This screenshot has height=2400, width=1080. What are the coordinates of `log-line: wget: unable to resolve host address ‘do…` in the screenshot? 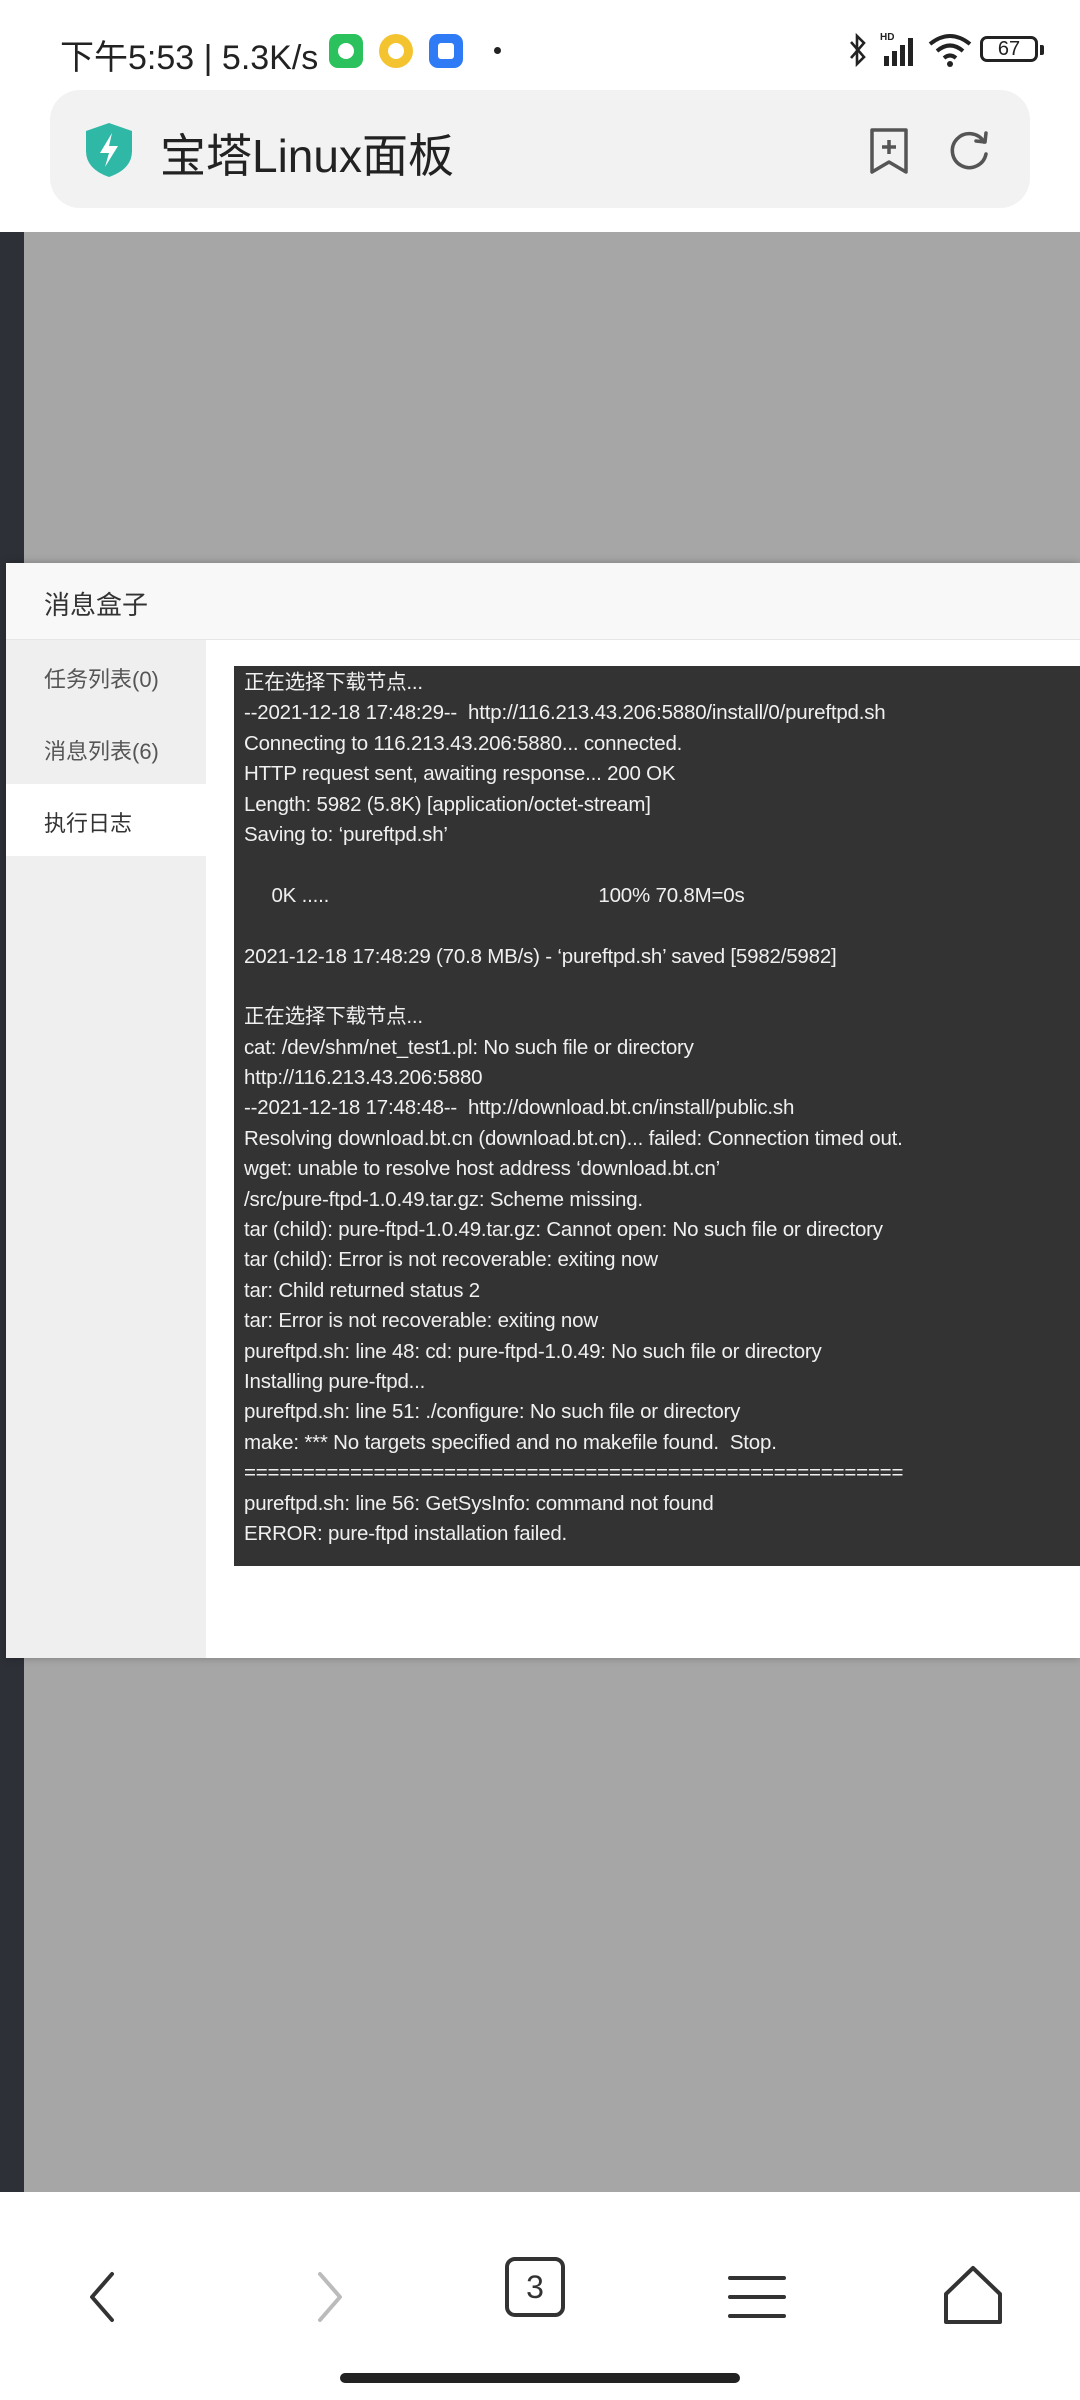 It's located at (482, 1169).